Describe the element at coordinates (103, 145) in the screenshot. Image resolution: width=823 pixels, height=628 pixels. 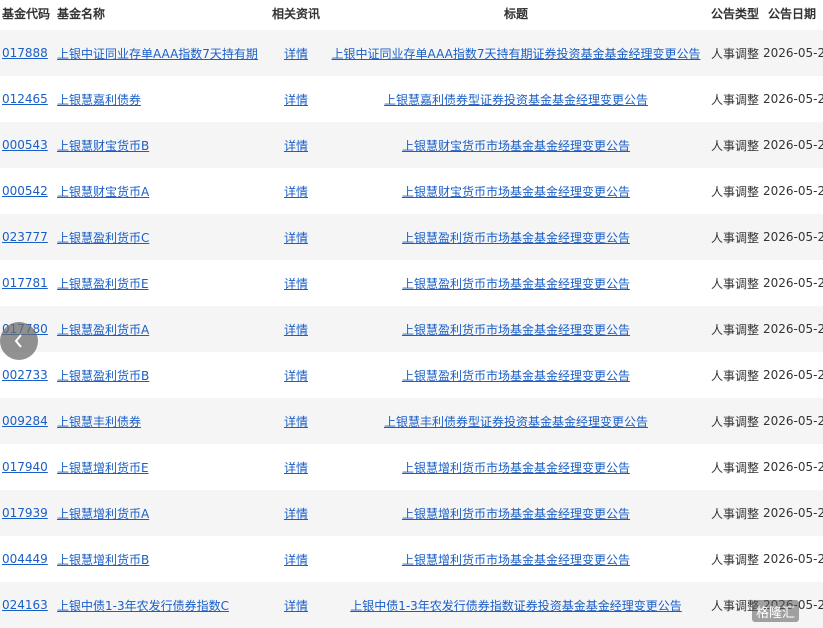
I see `fund-name-link: 上银慧财宝货币B` at that location.